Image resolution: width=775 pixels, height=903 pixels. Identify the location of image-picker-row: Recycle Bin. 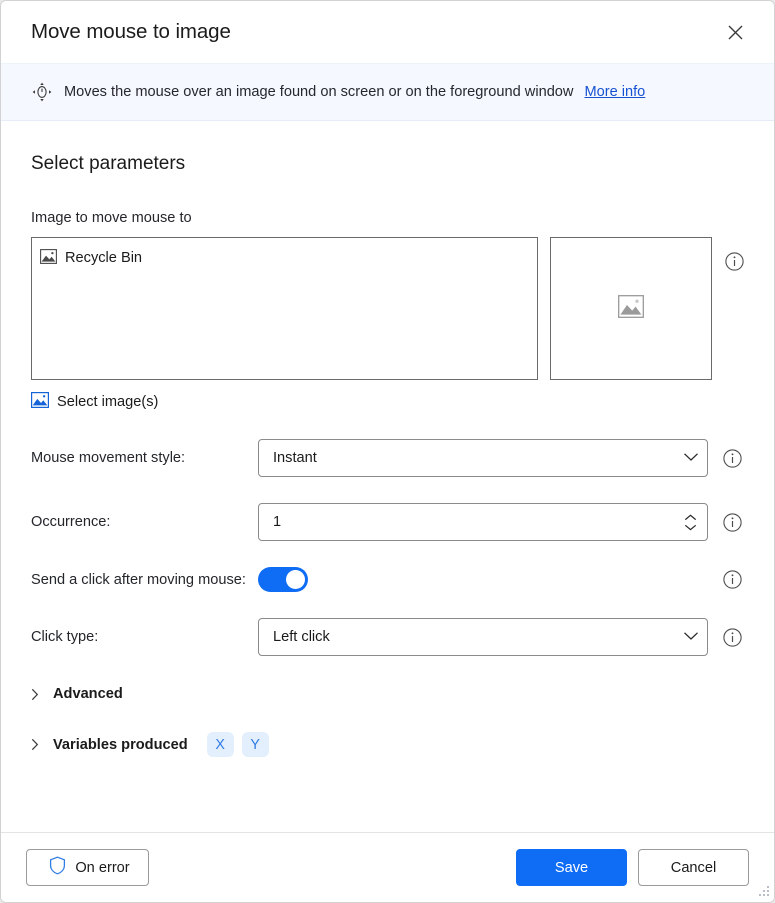
(387, 308).